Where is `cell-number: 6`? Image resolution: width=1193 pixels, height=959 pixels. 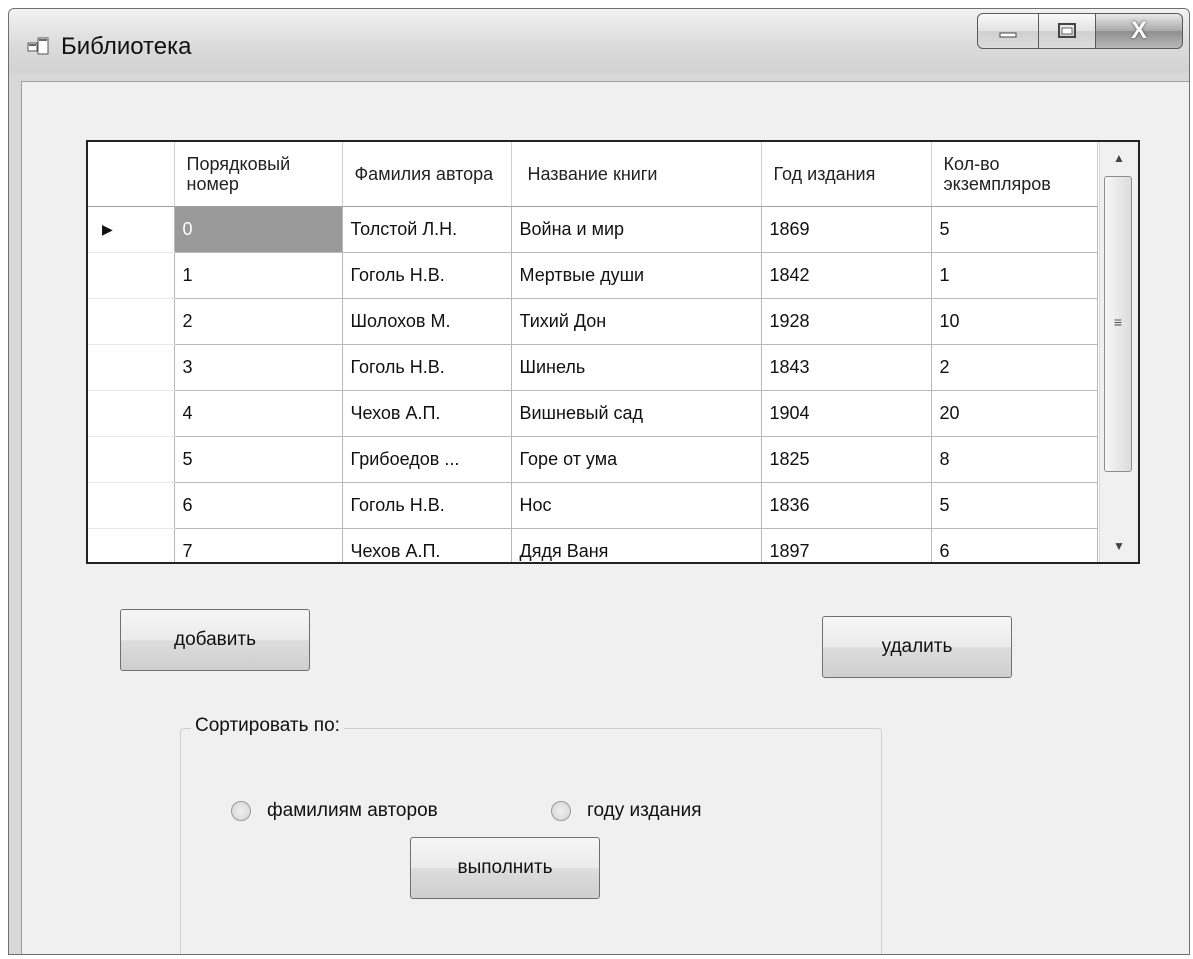
cell-number: 6 is located at coordinates (258, 505).